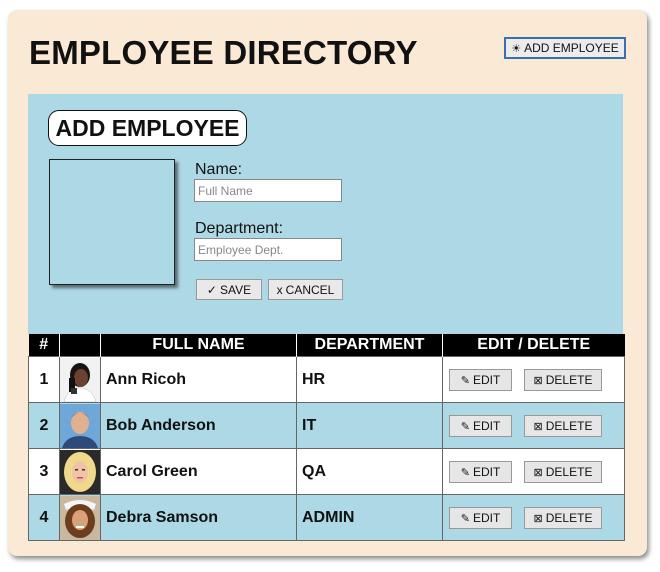 The height and width of the screenshot is (572, 660). I want to click on table-header-row: # FULL NAME DEPARTMENT EDIT / DELETE, so click(326, 345).